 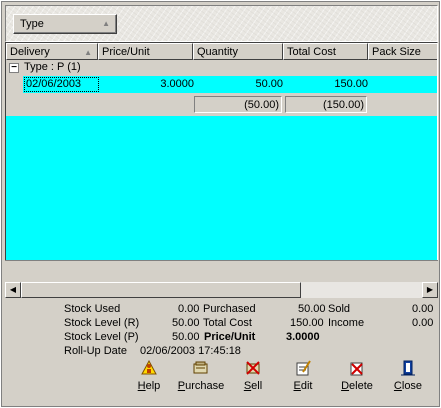 What do you see at coordinates (221, 68) in the screenshot?
I see `group-row-type-p: − Type : P (1)` at bounding box center [221, 68].